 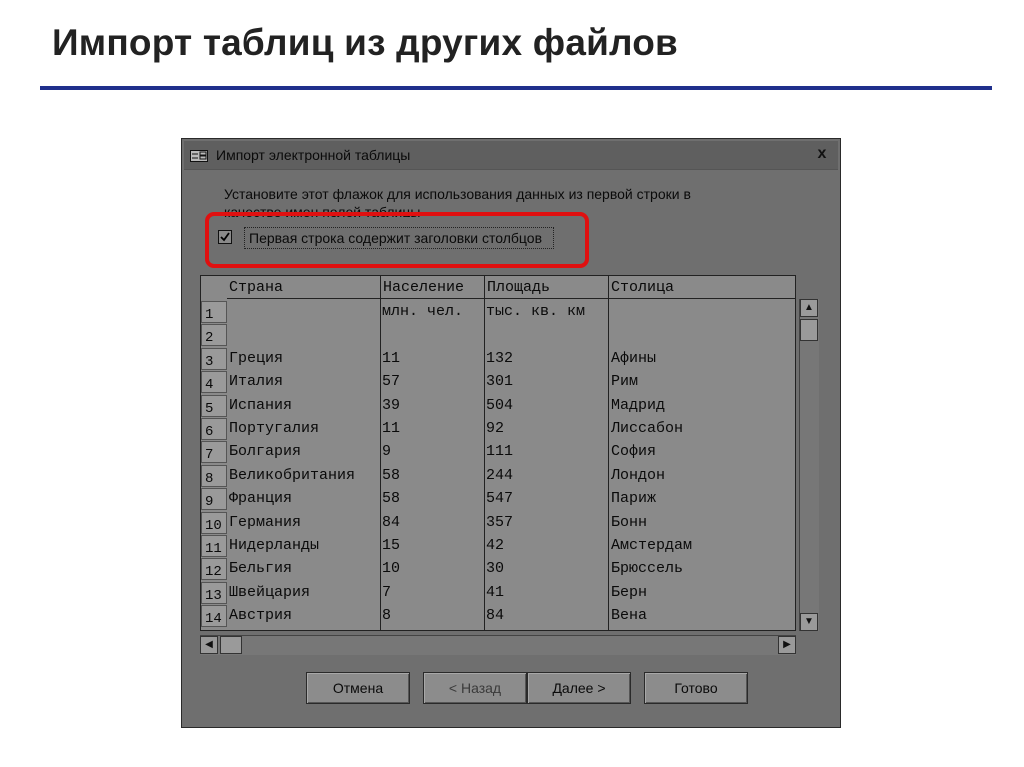 What do you see at coordinates (214, 382) in the screenshot?
I see `row-number: 4` at bounding box center [214, 382].